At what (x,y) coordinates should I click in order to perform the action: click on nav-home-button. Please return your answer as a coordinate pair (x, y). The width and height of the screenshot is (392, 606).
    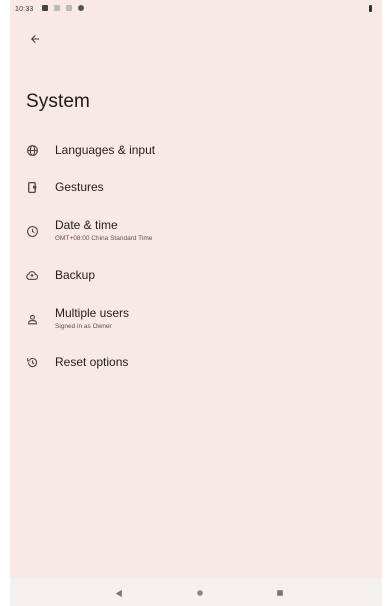
    Looking at the image, I should click on (200, 593).